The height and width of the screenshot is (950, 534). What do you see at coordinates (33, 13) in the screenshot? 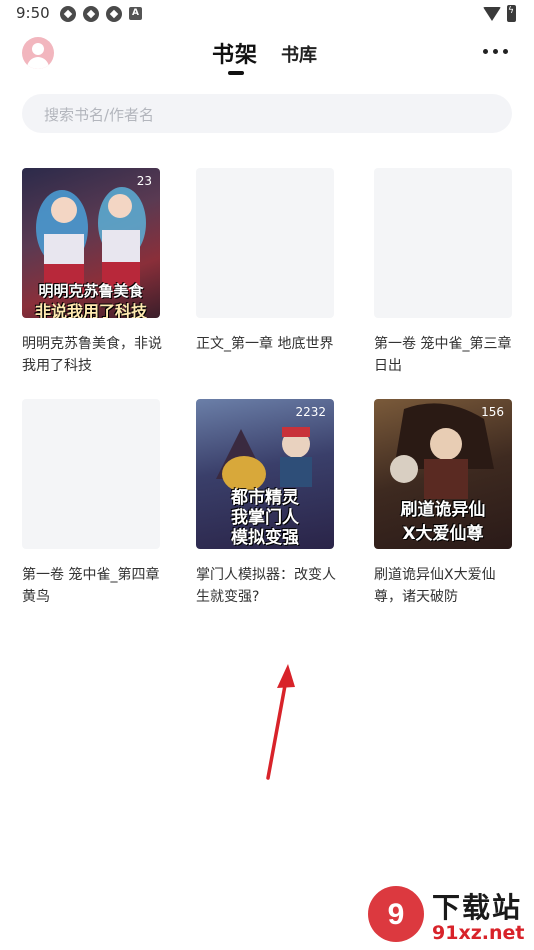
I see `status-time: 9:50` at bounding box center [33, 13].